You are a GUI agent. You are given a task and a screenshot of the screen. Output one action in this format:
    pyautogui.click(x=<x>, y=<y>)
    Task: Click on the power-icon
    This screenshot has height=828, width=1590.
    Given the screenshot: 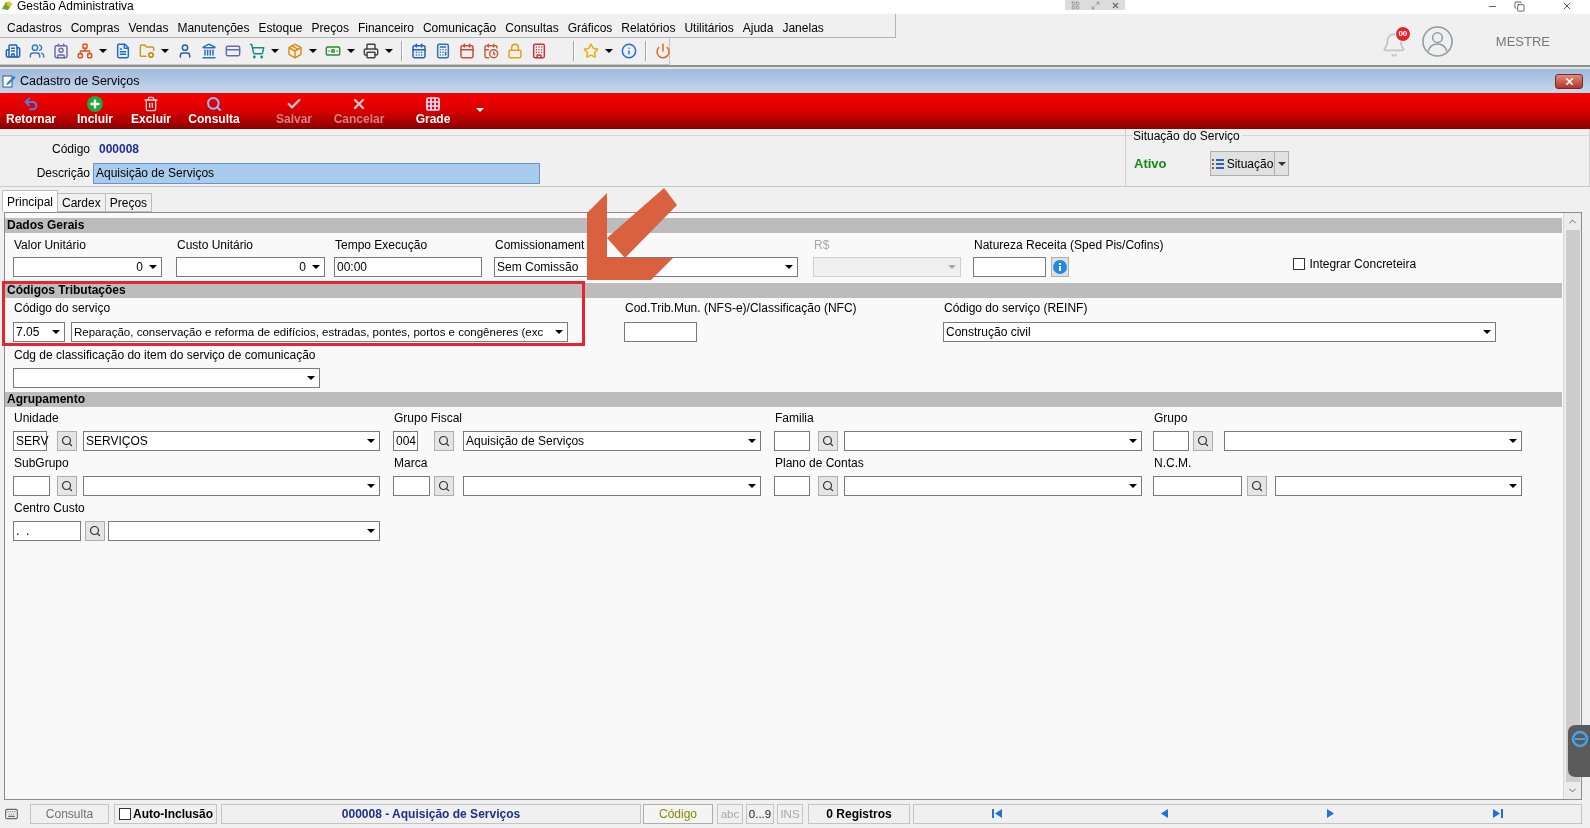 What is the action you would take?
    pyautogui.click(x=663, y=51)
    